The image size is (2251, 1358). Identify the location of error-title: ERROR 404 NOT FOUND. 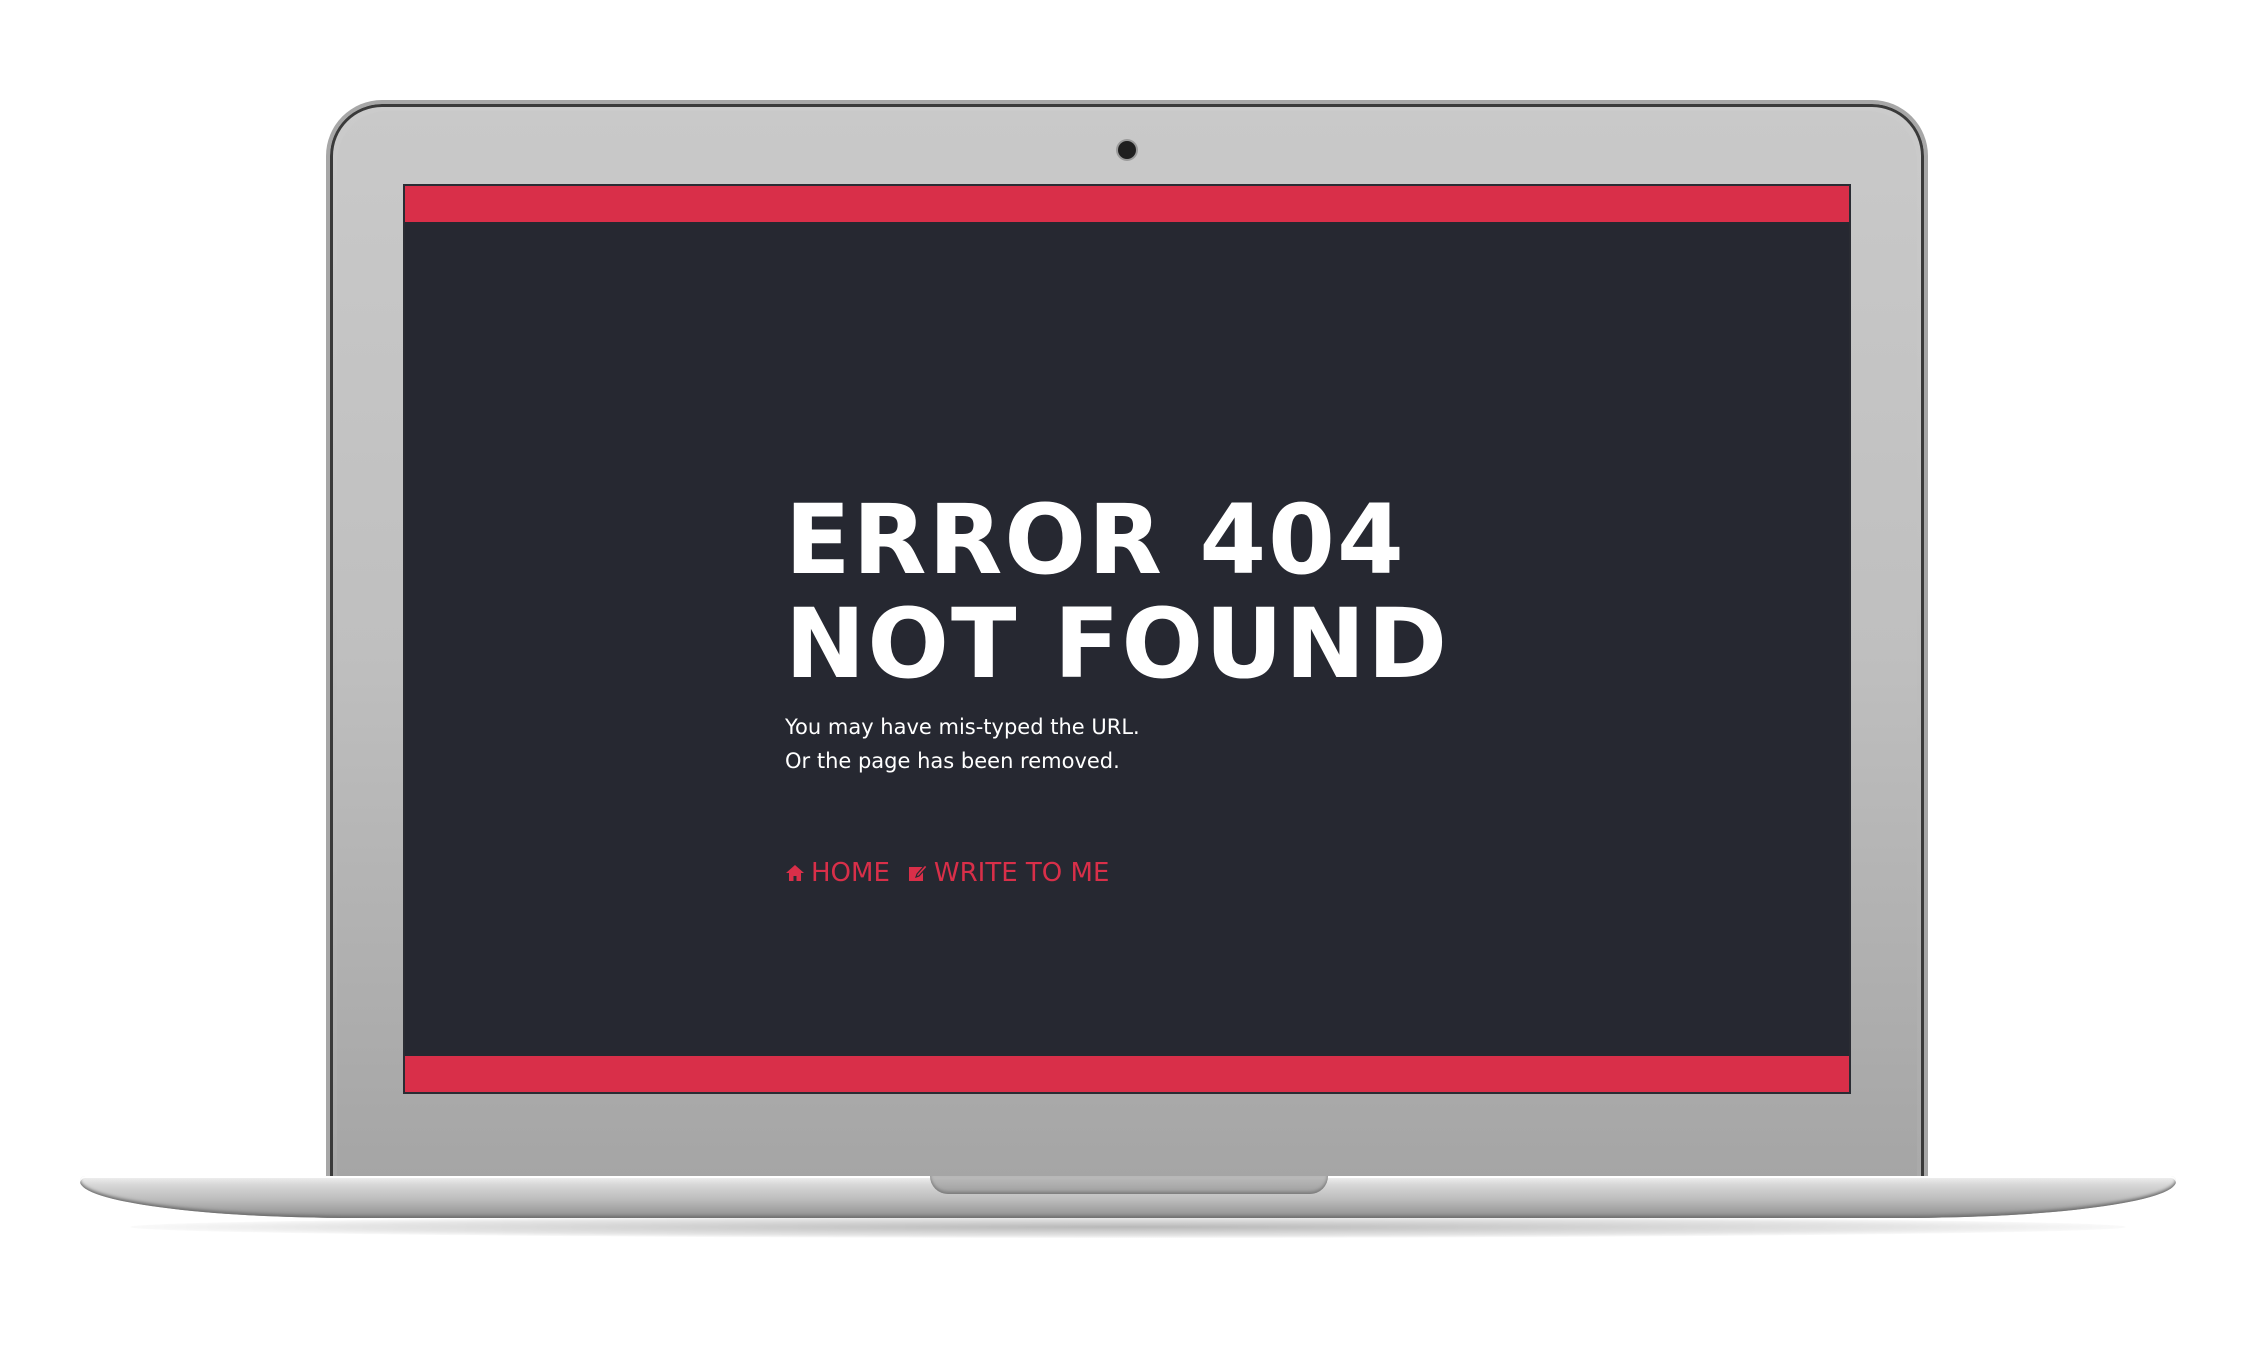
(1185, 592).